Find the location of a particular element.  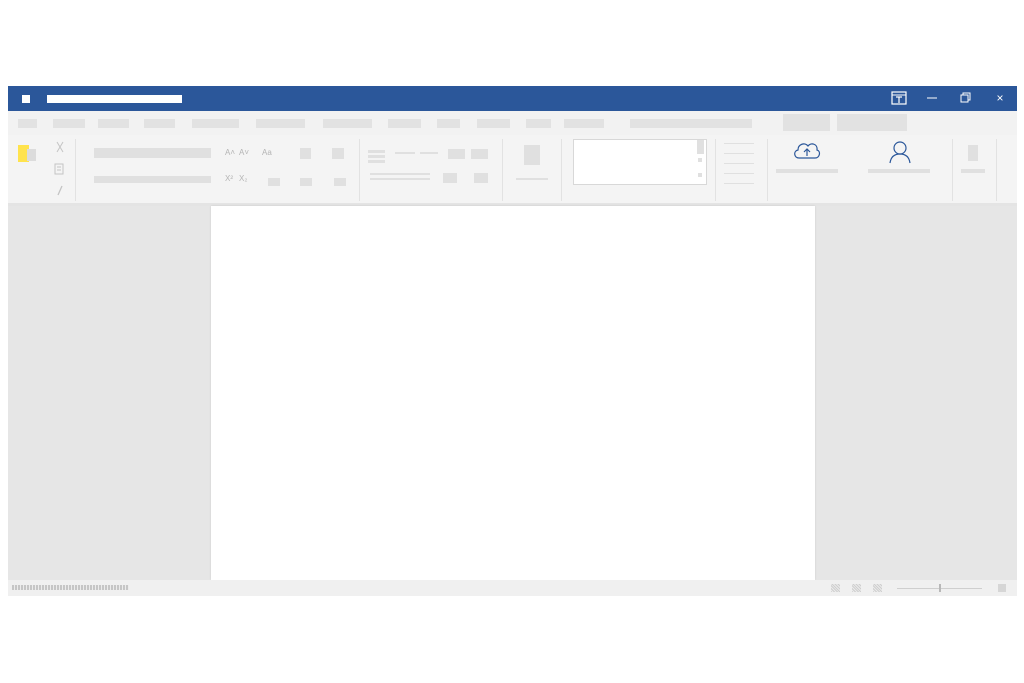

cut-button is located at coordinates (60, 146).